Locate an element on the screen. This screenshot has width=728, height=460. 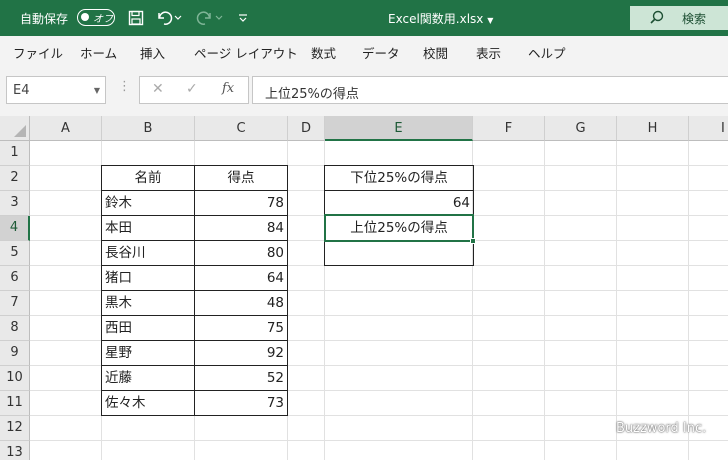
col-header-d: D is located at coordinates (306, 128).